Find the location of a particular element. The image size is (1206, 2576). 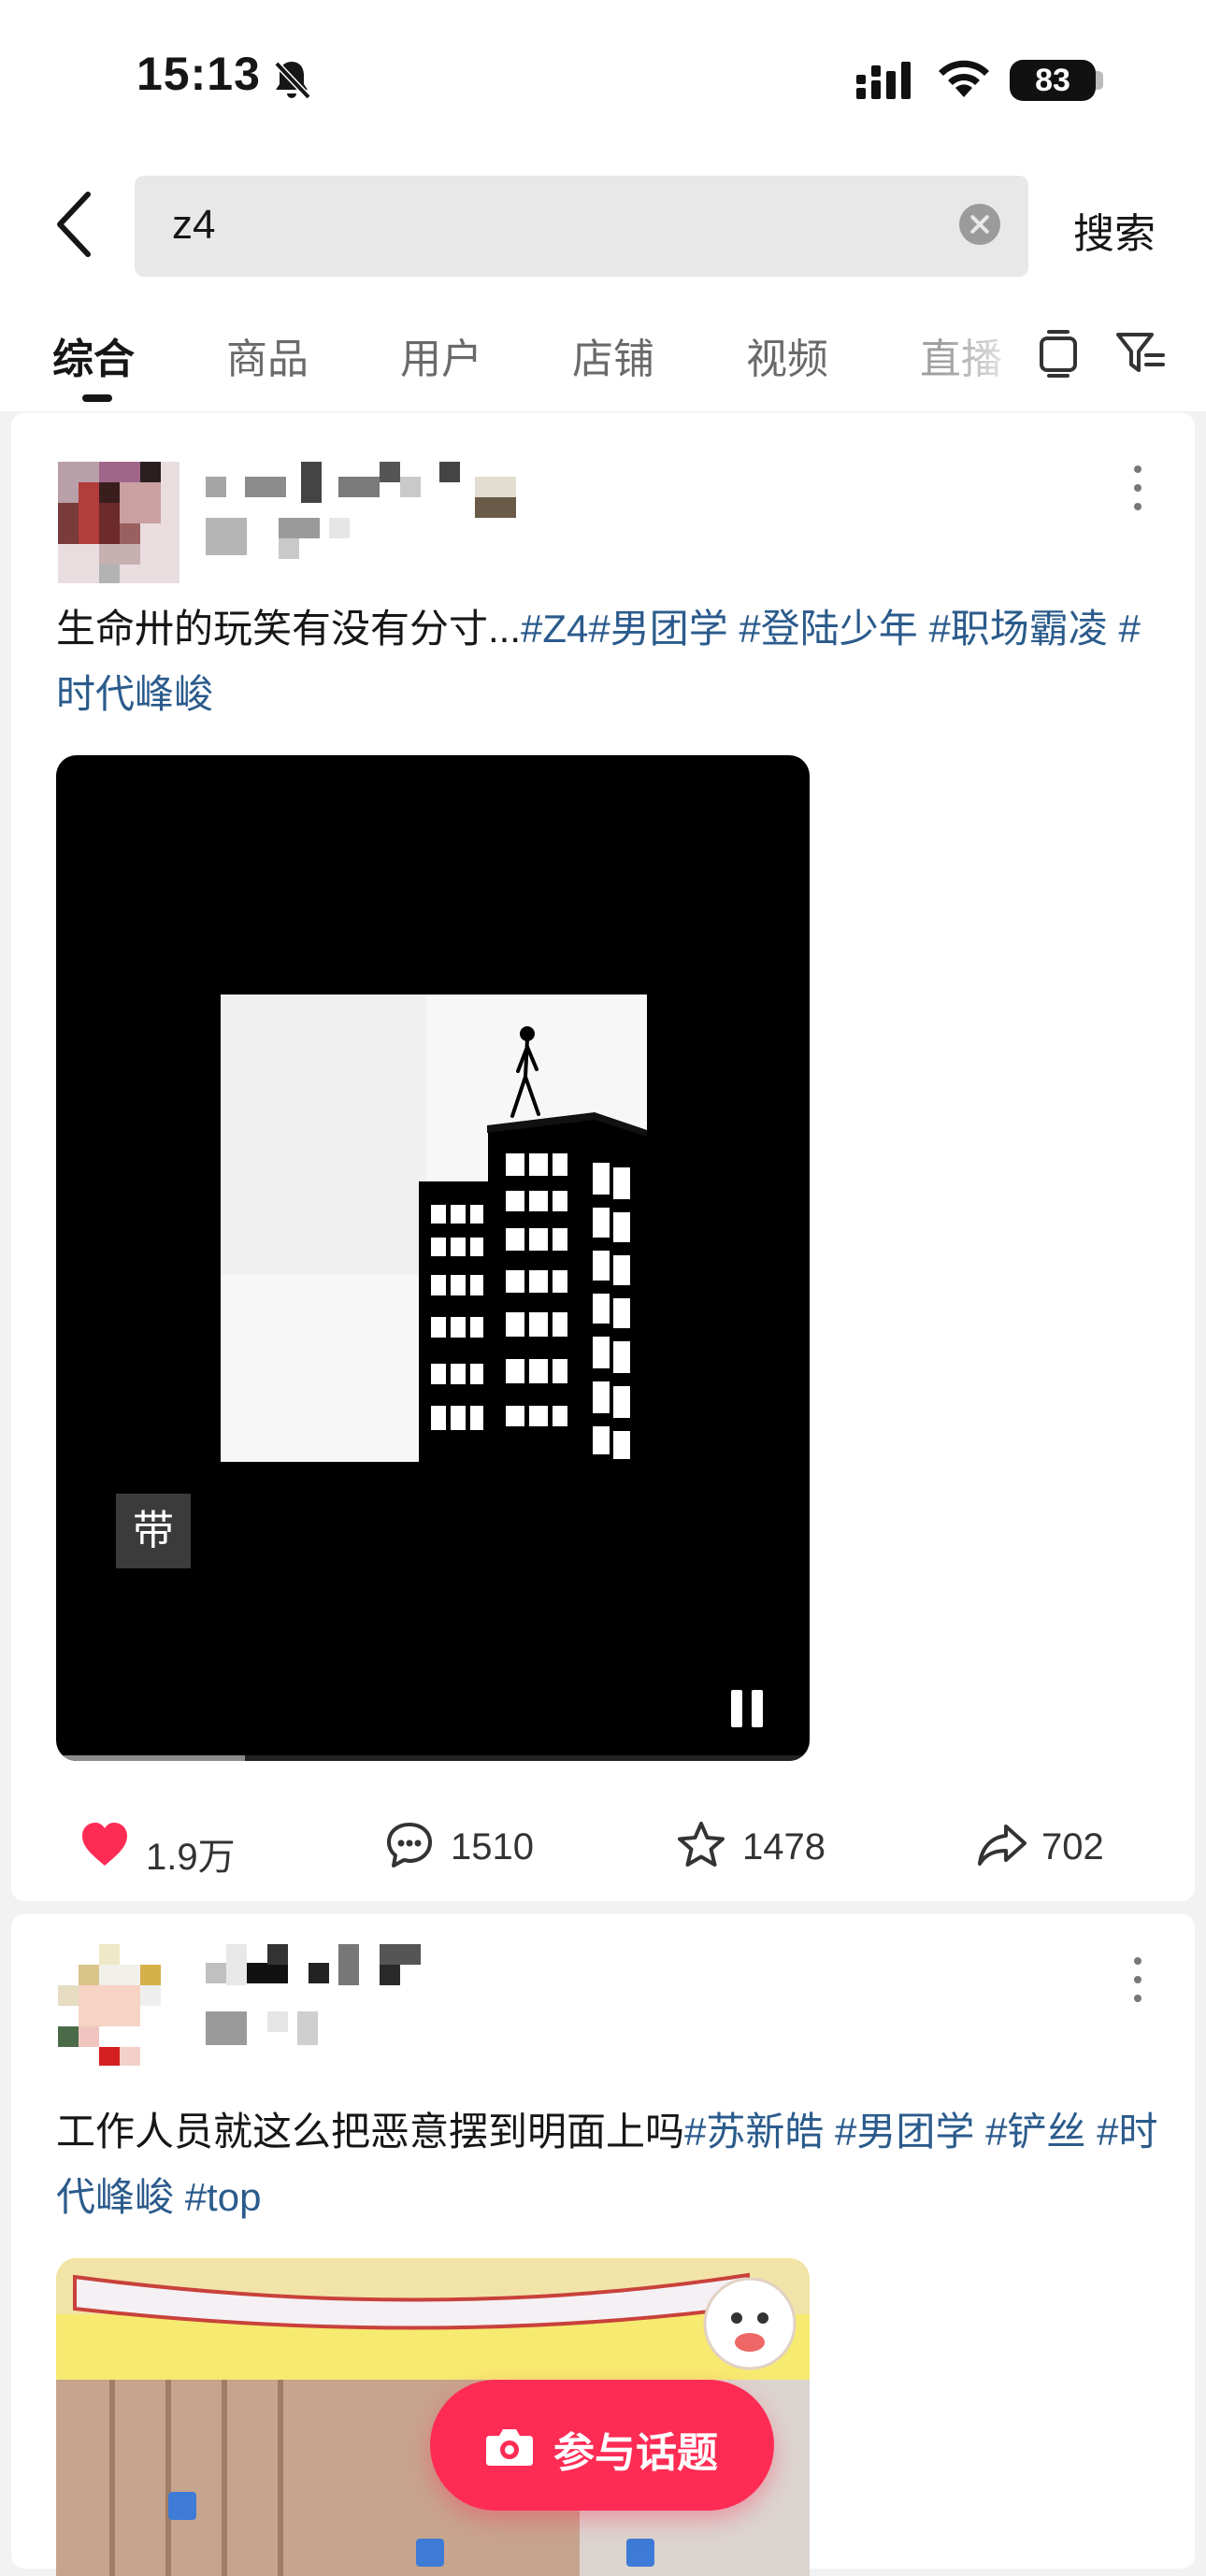

join-topic-label: 参与话题 is located at coordinates (635, 2453).